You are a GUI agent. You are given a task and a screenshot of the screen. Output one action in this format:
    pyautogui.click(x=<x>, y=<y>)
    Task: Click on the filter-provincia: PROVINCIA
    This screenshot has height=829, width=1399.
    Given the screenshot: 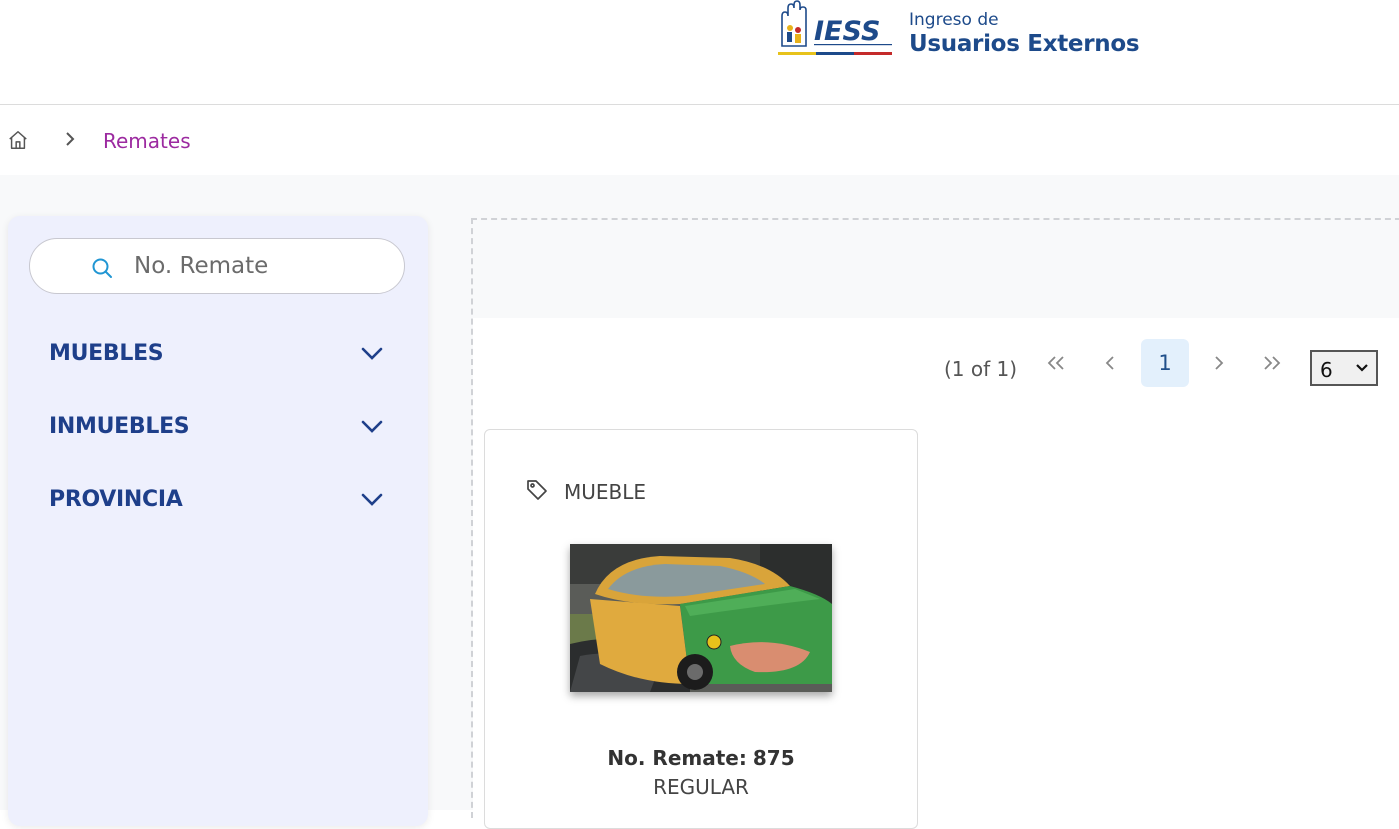 What is the action you would take?
    pyautogui.click(x=219, y=500)
    